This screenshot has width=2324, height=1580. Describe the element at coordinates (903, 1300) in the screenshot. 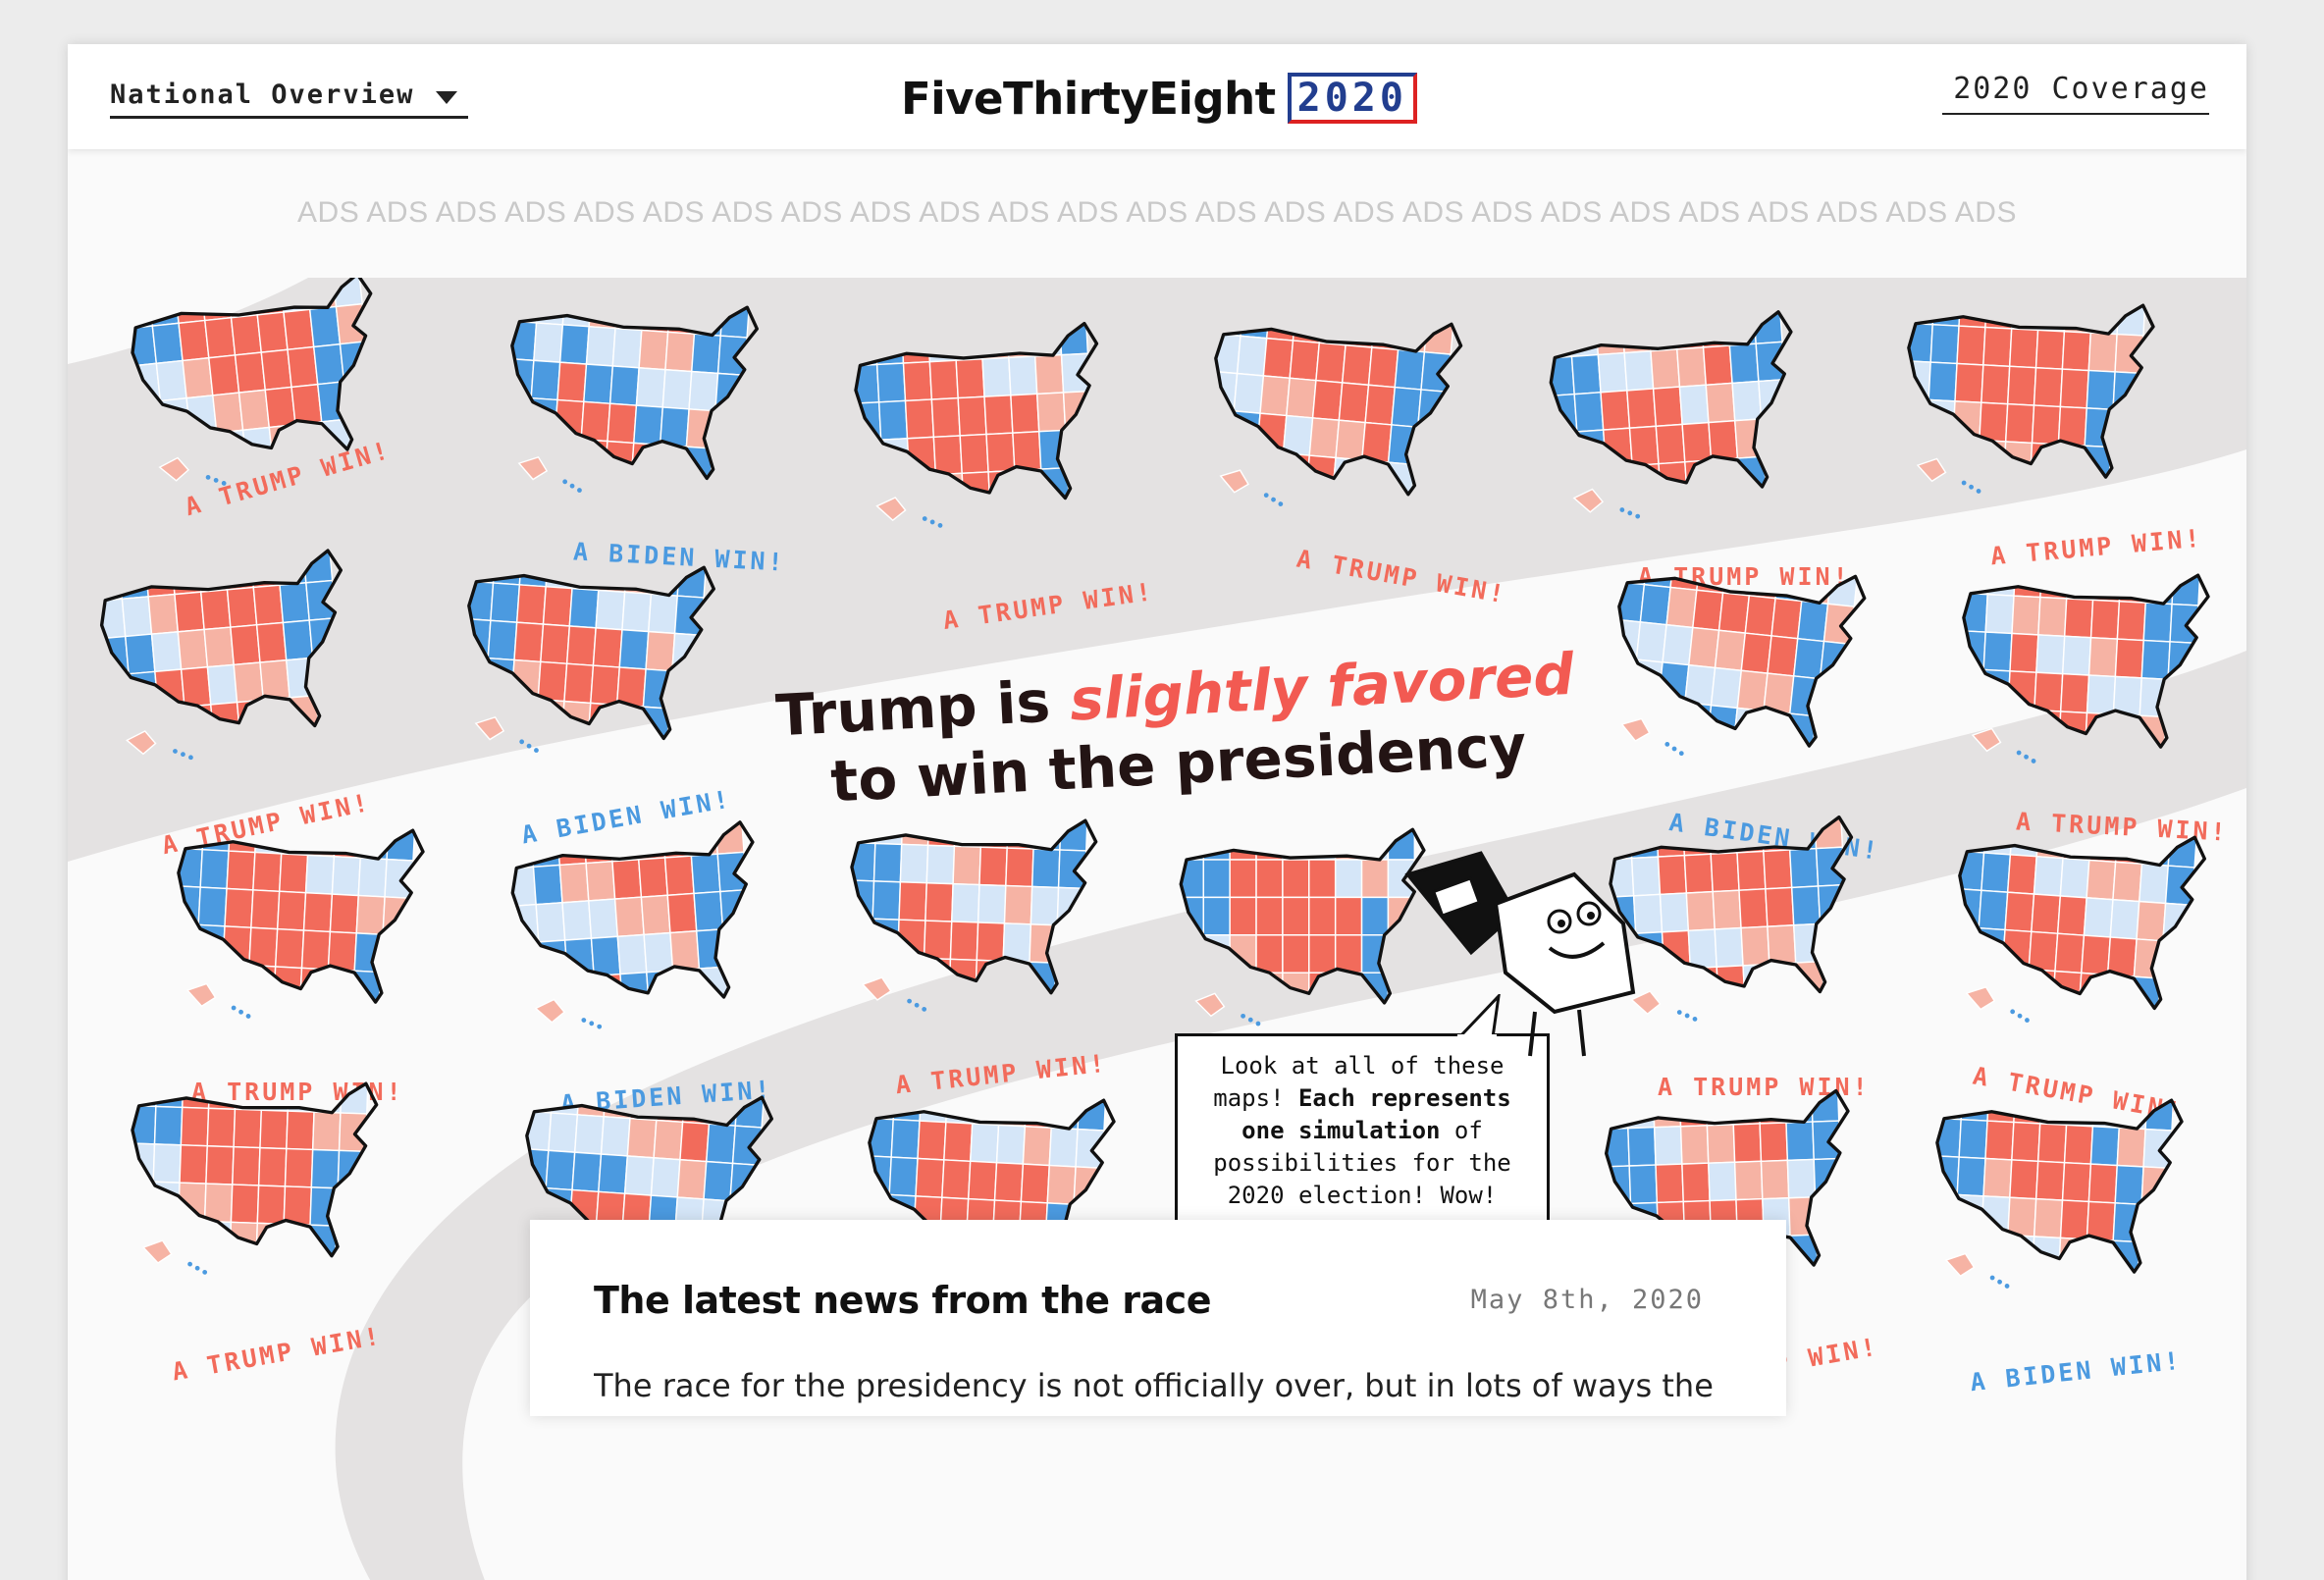

I see `news-title: The latest news from the race` at that location.